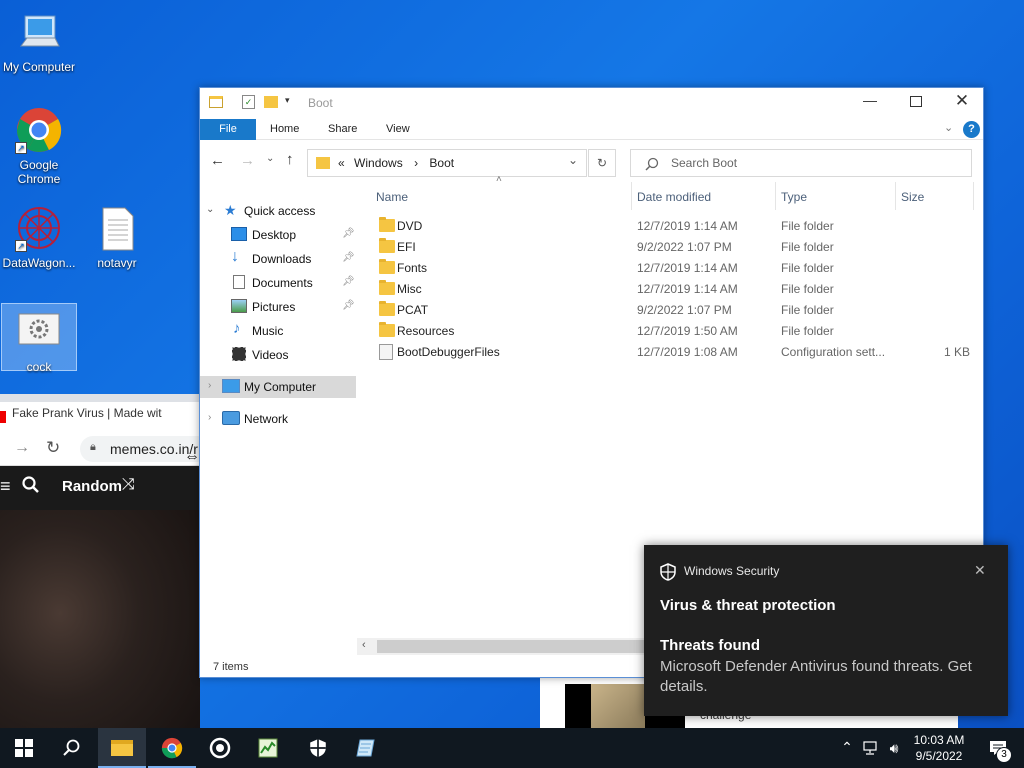  I want to click on task-manager-taskbar-icon, so click(268, 748).